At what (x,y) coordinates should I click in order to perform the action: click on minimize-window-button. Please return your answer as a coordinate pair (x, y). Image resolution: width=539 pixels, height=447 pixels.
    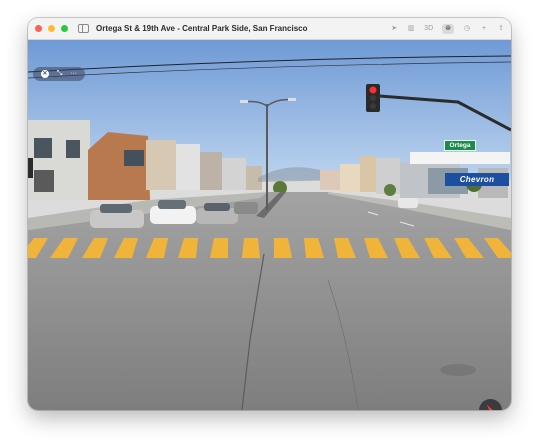
    Looking at the image, I should click on (51, 28).